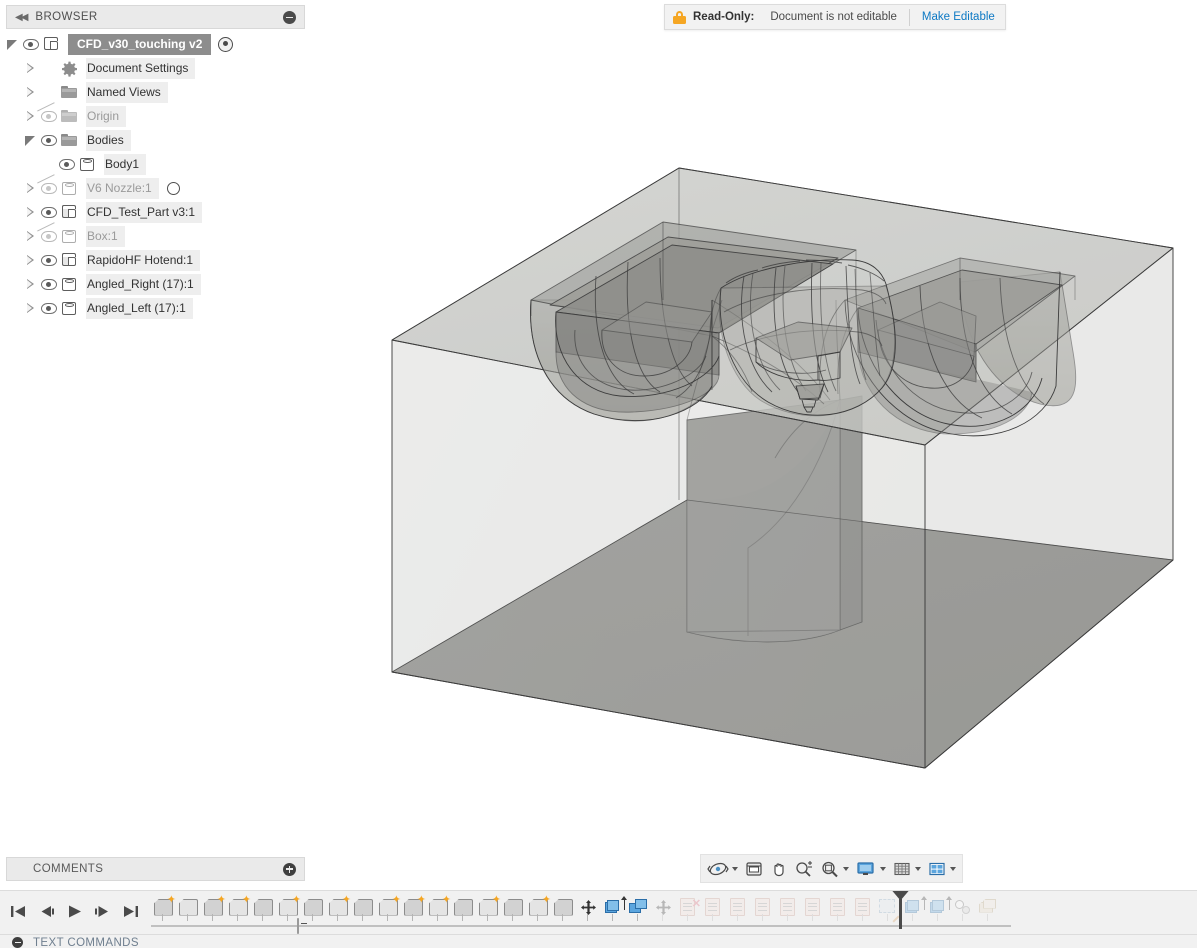  Describe the element at coordinates (155, 140) in the screenshot. I see `browser-item-bodies: Bodies` at that location.